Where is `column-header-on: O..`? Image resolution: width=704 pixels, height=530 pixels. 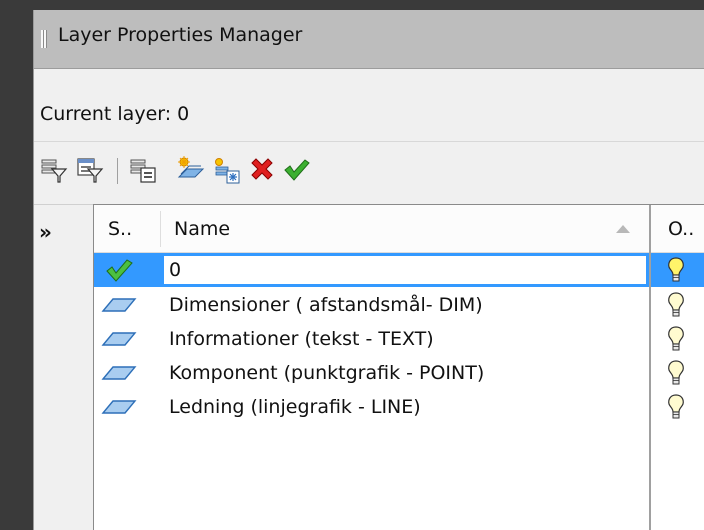
column-header-on: O.. is located at coordinates (681, 228).